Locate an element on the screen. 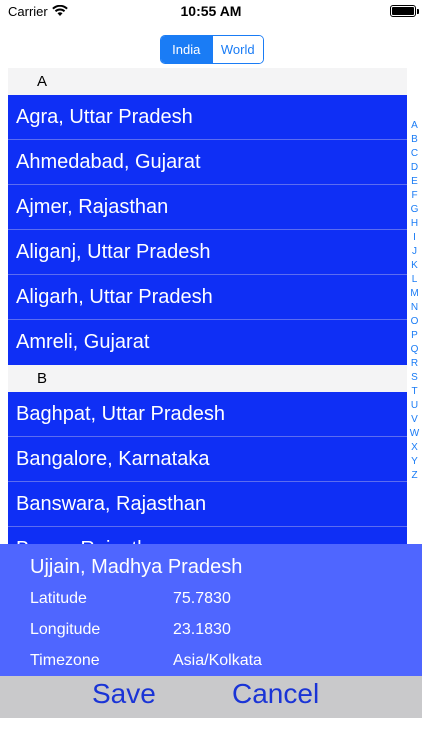  status-time: 10:55 AM is located at coordinates (211, 11).